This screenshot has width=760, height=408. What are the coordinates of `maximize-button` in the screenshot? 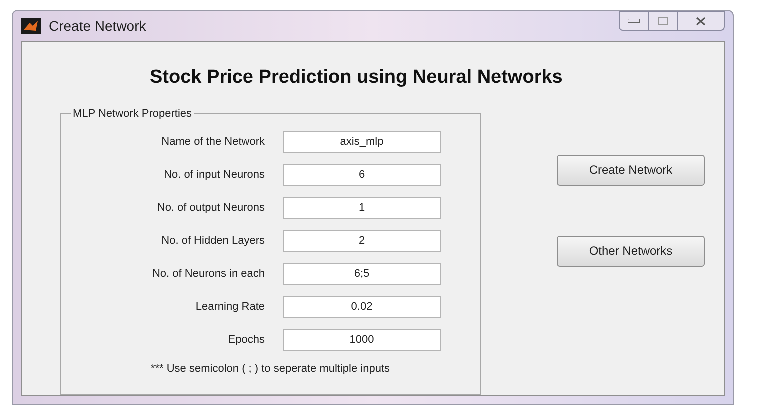 It's located at (663, 21).